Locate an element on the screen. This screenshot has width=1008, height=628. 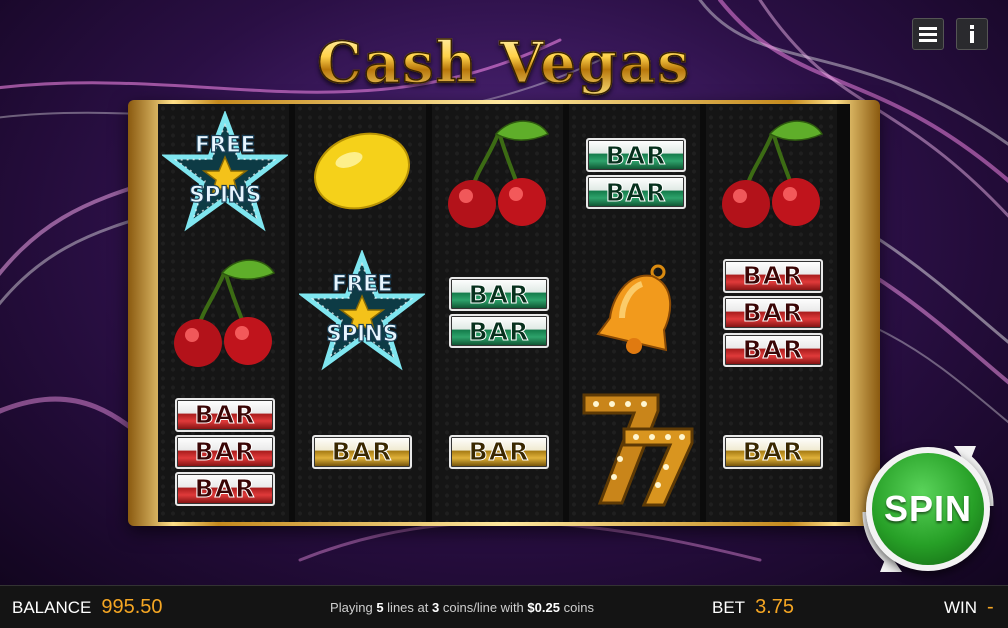
reel-symbol-bell is located at coordinates (636, 312).